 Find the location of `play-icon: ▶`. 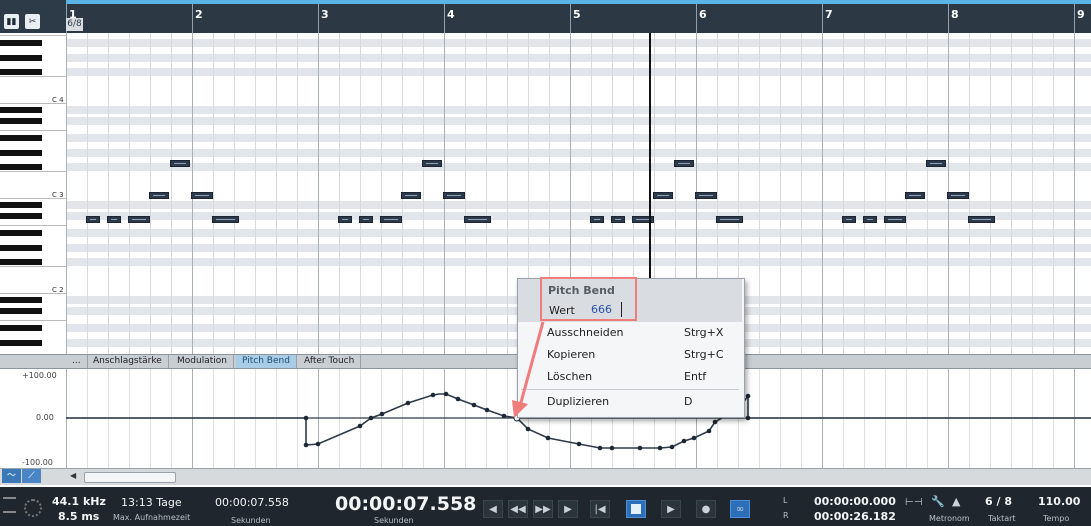

play-icon: ▶ is located at coordinates (671, 509).